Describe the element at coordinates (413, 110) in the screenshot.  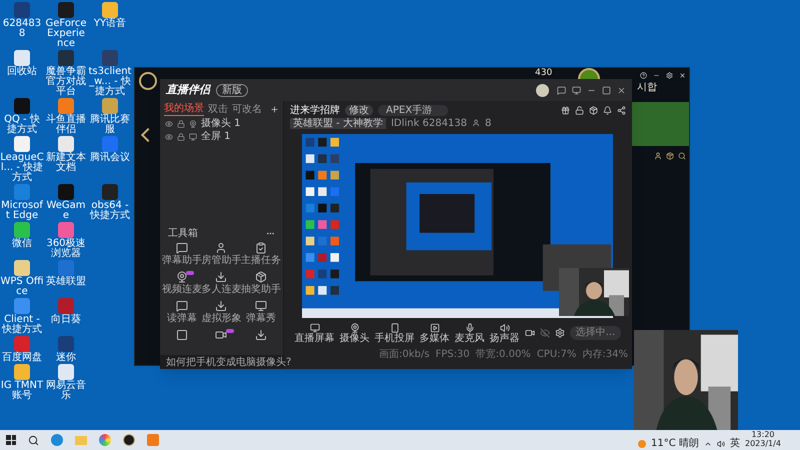
I see `game-field: APEX手游` at that location.